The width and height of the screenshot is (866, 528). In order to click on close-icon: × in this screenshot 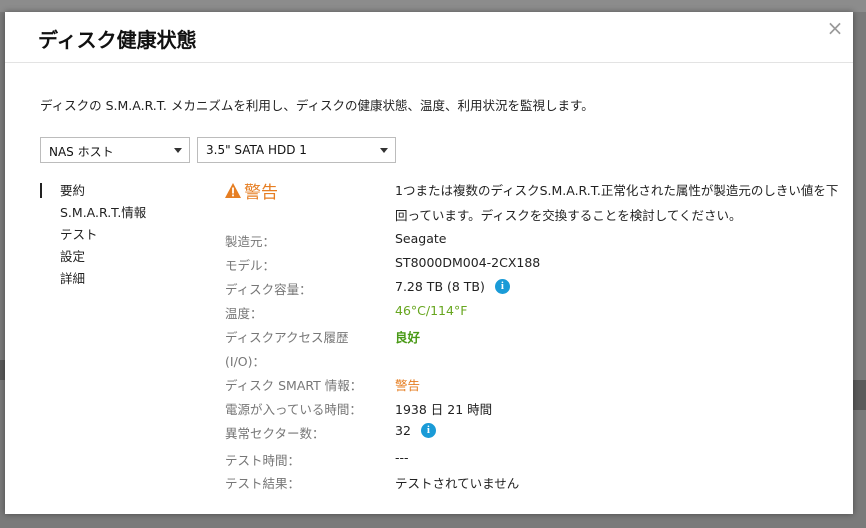, I will do `click(835, 28)`.